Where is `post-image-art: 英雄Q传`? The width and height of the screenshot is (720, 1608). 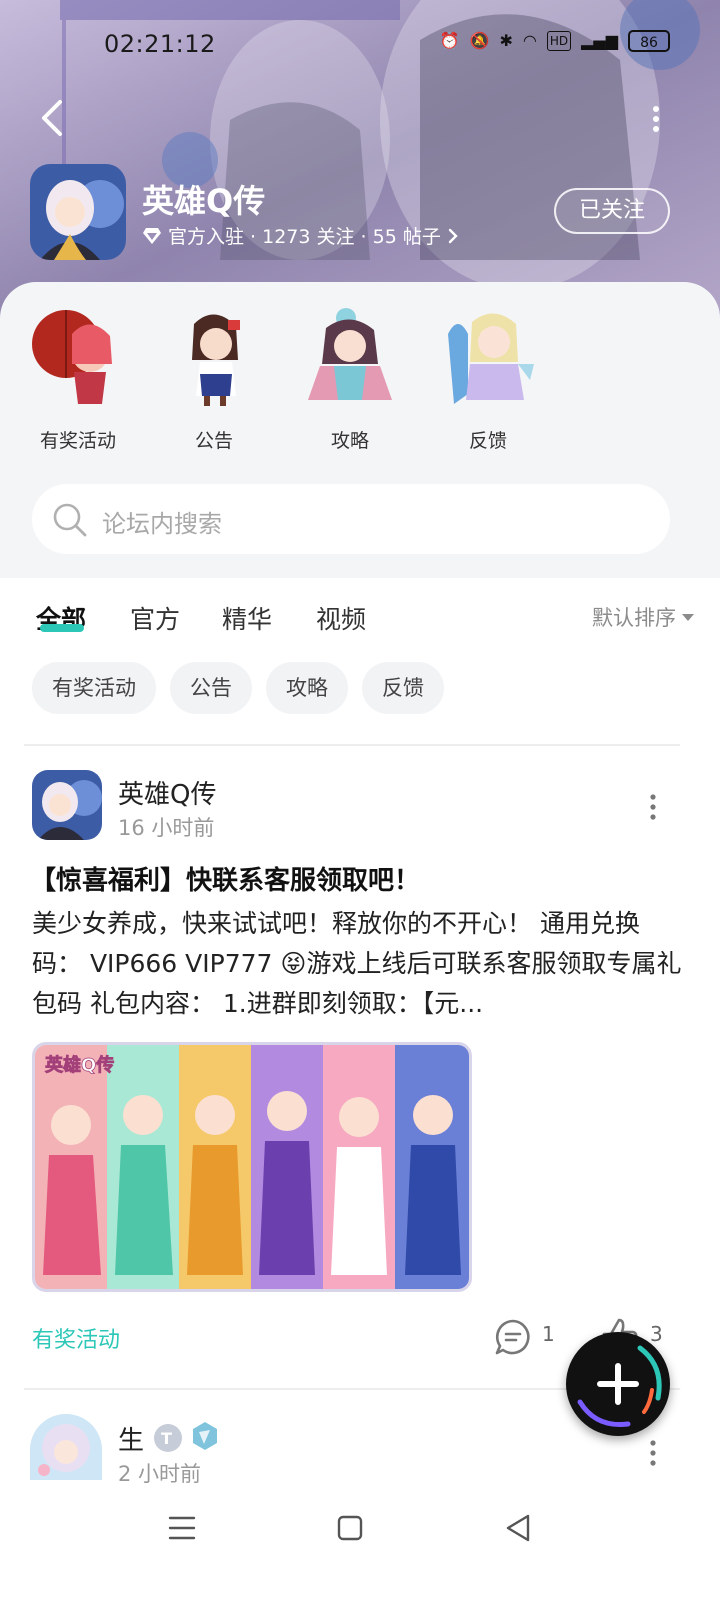
post-image-art: 英雄Q传 is located at coordinates (252, 1167).